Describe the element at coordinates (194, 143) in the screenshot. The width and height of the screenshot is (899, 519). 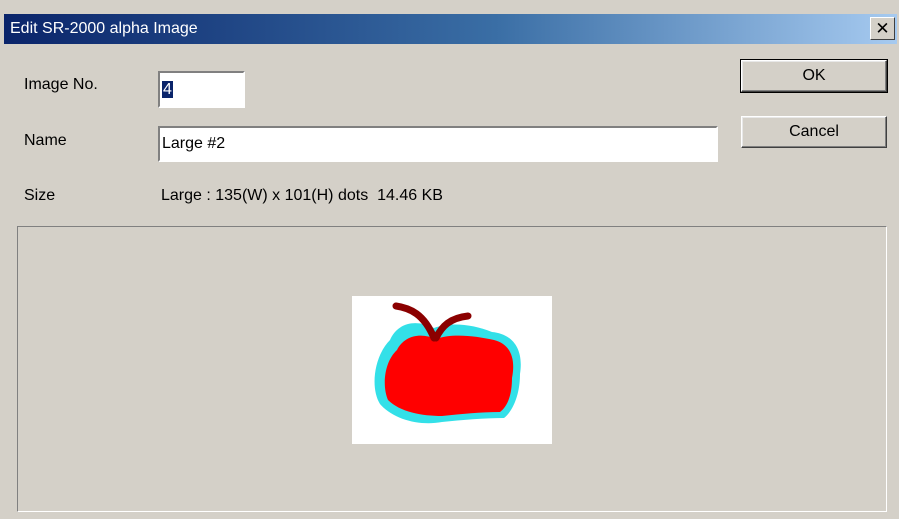
I see `name-value: Large #2` at that location.